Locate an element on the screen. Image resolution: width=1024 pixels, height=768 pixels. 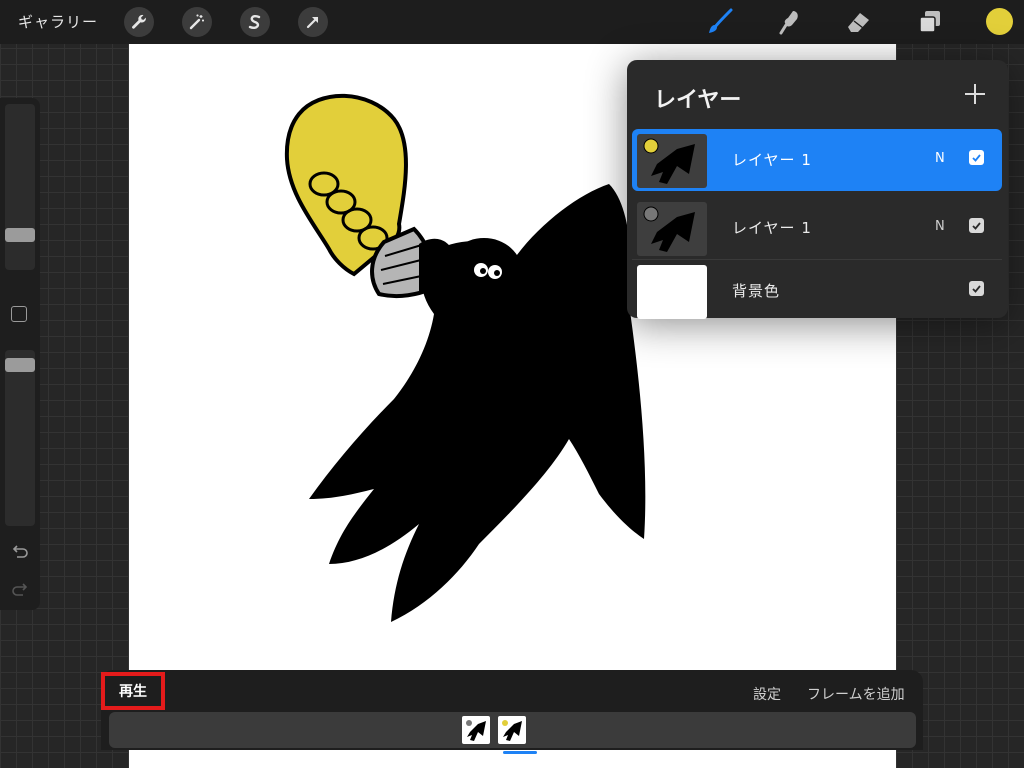
transform-icon is located at coordinates (313, 22).